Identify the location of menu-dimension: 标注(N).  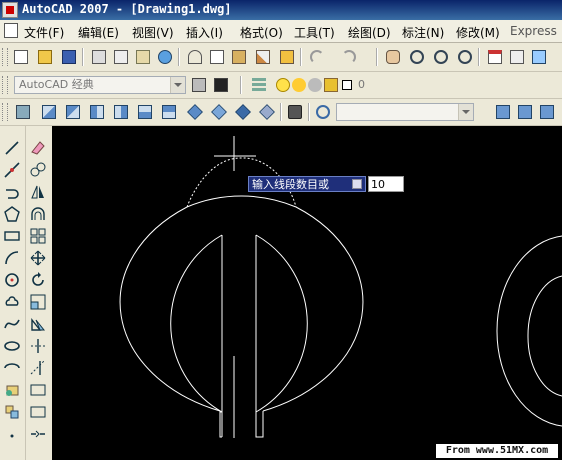
(423, 32).